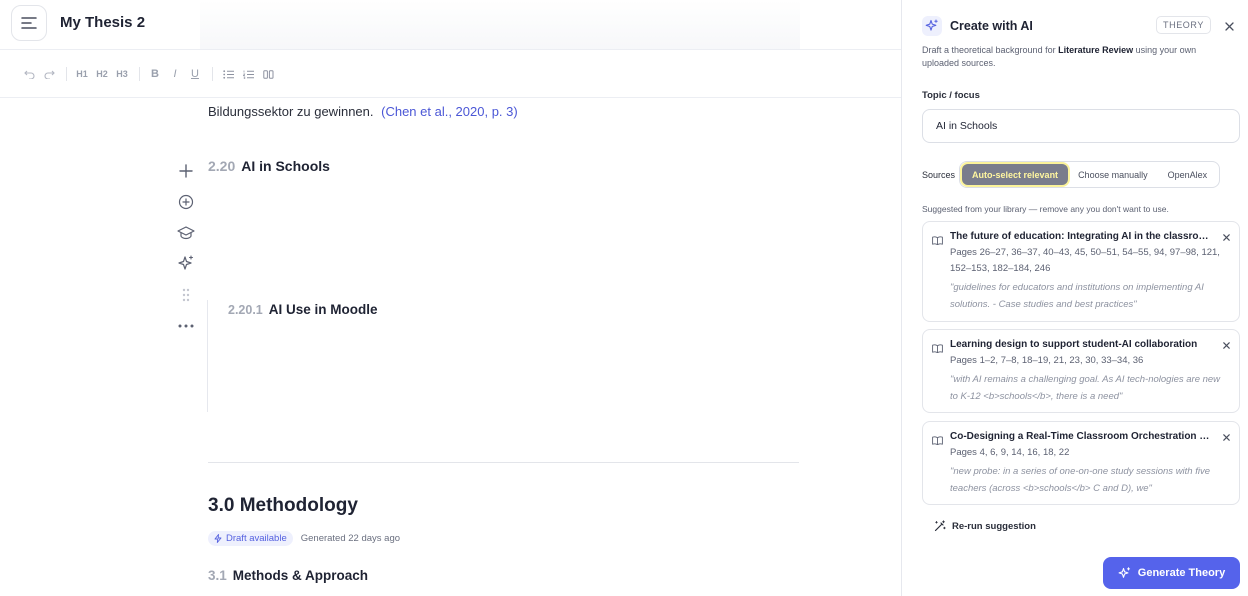  I want to click on rerun-suggestion-button: Re-run suggestion, so click(985, 526).